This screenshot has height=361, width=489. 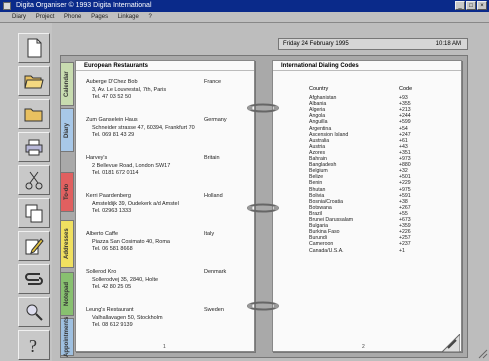 What do you see at coordinates (403, 128) in the screenshot?
I see `country-code: +54` at bounding box center [403, 128].